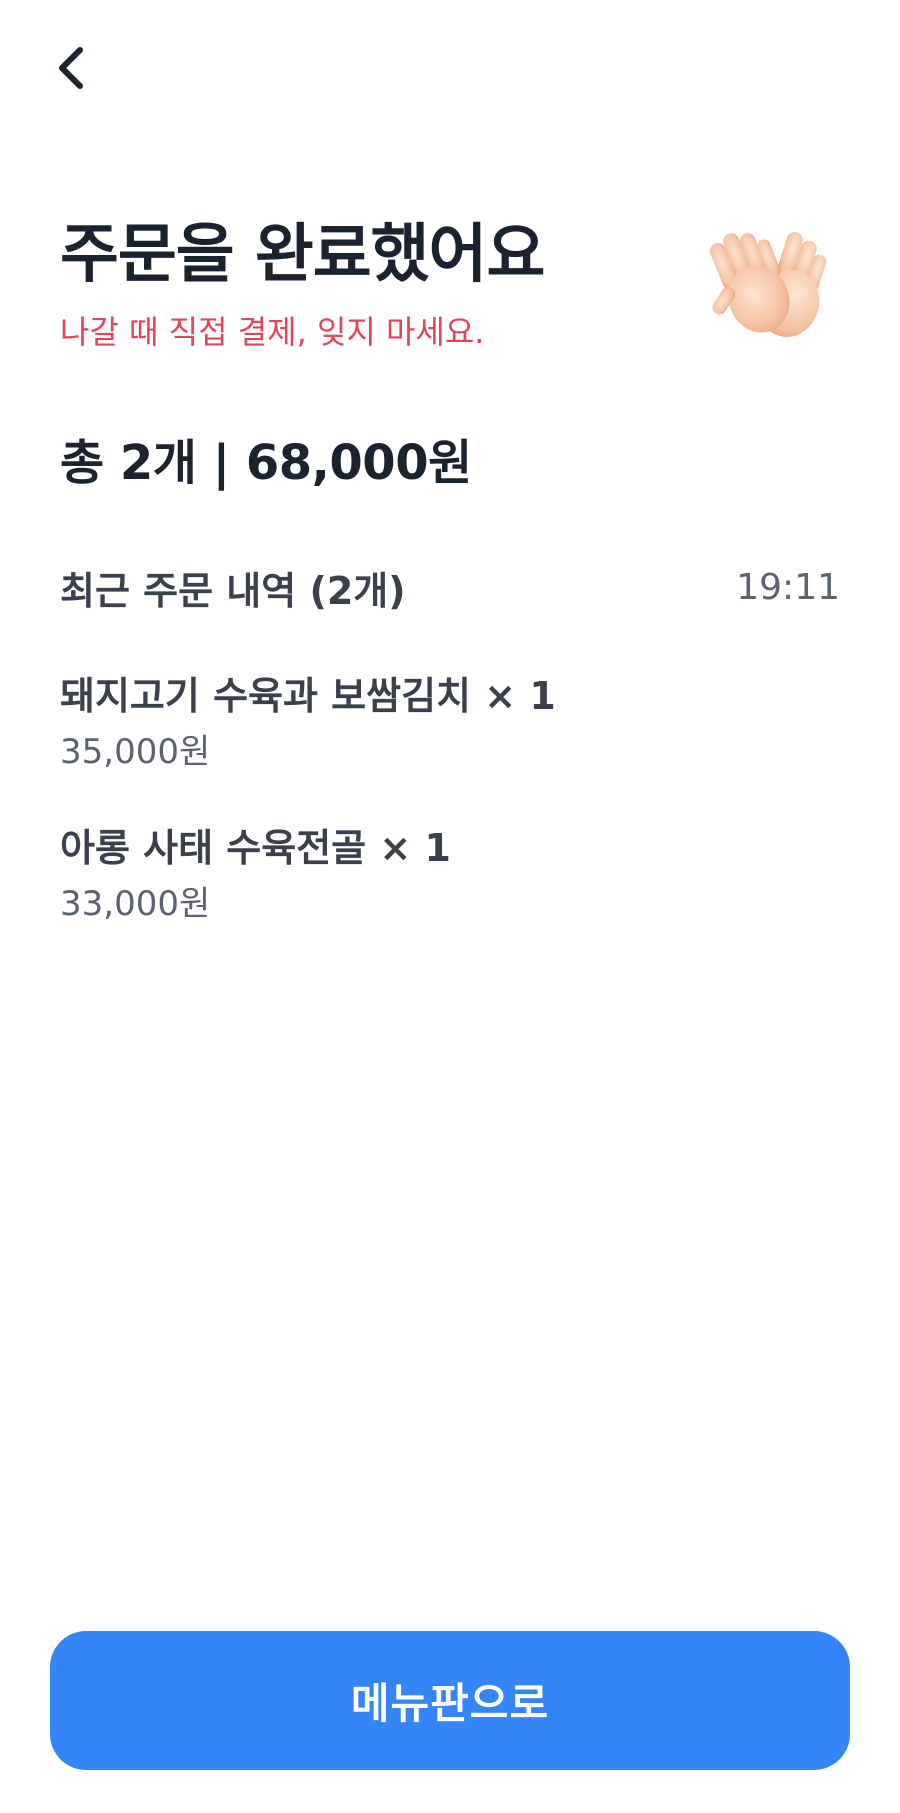 The height and width of the screenshot is (1813, 900). What do you see at coordinates (308, 696) in the screenshot?
I see `order-item-name: 돼지고기 수육과 보쌈김치 × 1` at bounding box center [308, 696].